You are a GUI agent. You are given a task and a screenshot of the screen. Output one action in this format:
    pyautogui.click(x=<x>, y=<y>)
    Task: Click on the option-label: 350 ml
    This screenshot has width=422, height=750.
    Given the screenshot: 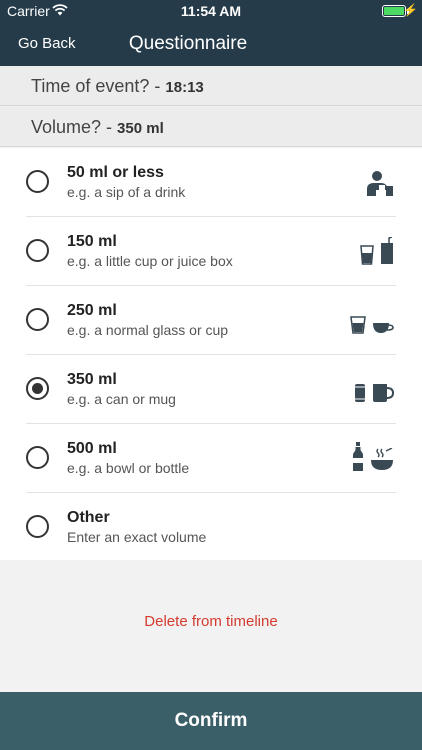 What is the action you would take?
    pyautogui.click(x=92, y=379)
    